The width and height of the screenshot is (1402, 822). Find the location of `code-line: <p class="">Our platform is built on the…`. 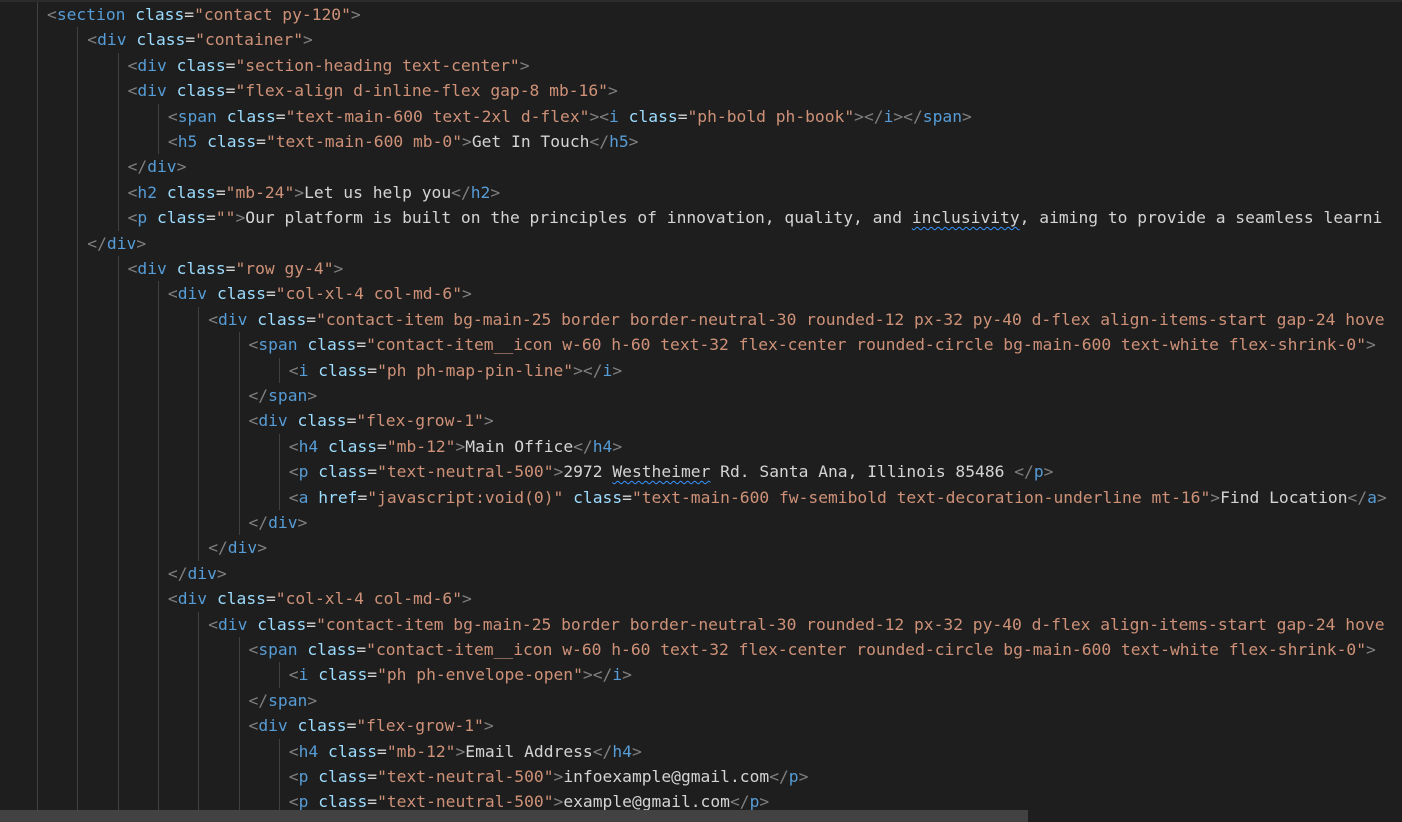

code-line: <p class="">Our platform is built on the… is located at coordinates (755, 217).